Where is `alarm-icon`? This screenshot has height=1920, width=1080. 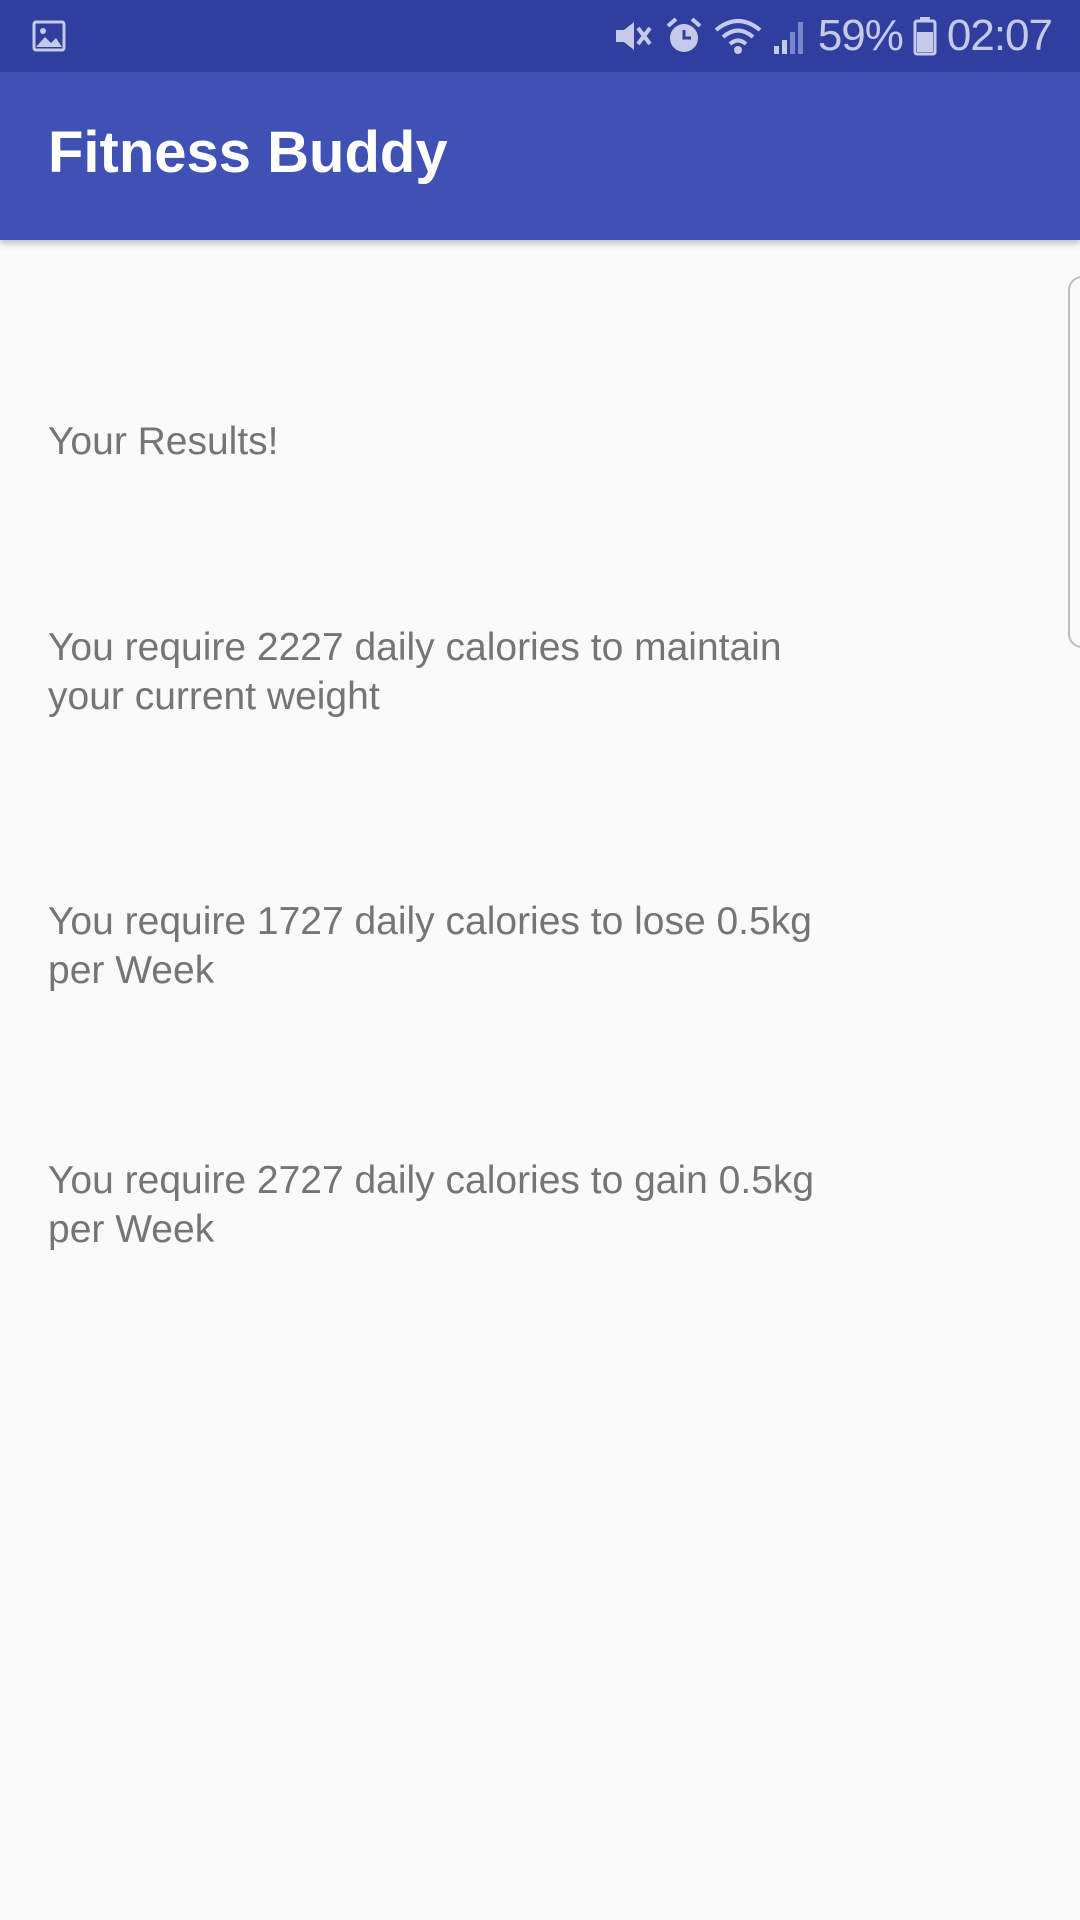
alarm-icon is located at coordinates (684, 34).